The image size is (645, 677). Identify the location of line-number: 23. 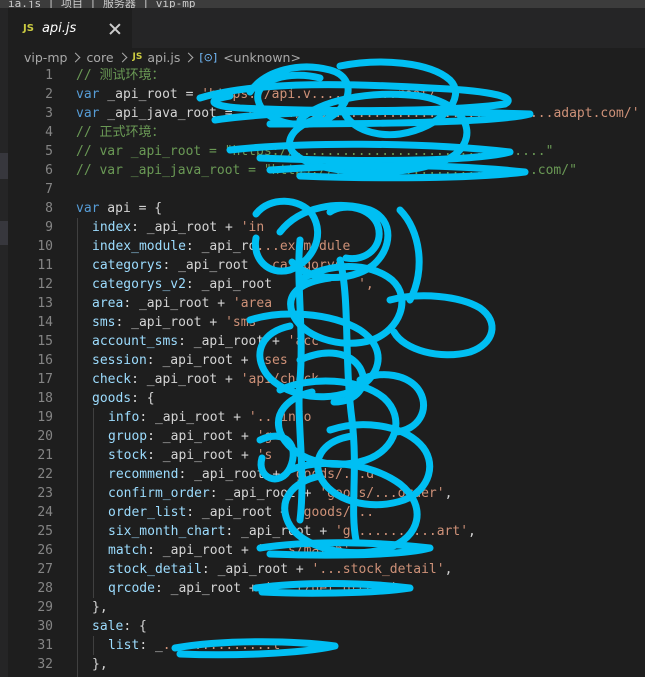
(45, 493).